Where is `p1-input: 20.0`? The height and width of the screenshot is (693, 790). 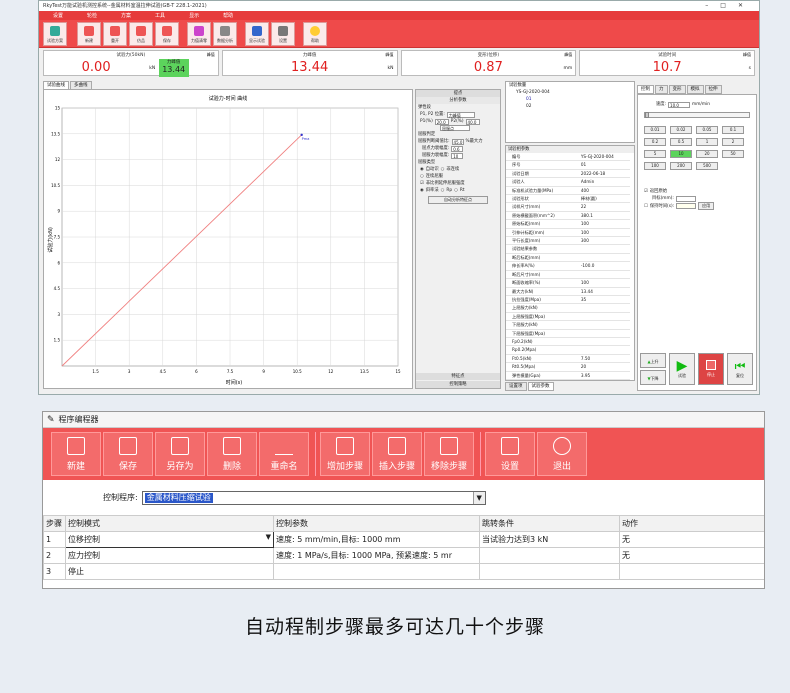
p1-input: 20.0 is located at coordinates (441, 121).